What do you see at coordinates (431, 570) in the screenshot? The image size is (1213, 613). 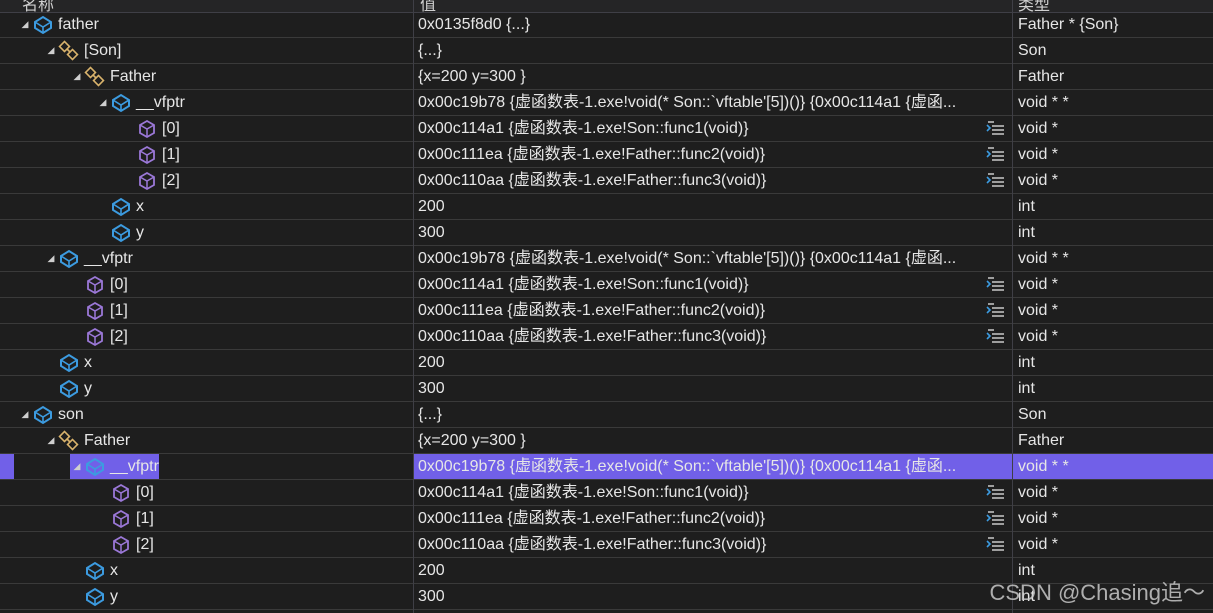 I see `variable-value: 200` at bounding box center [431, 570].